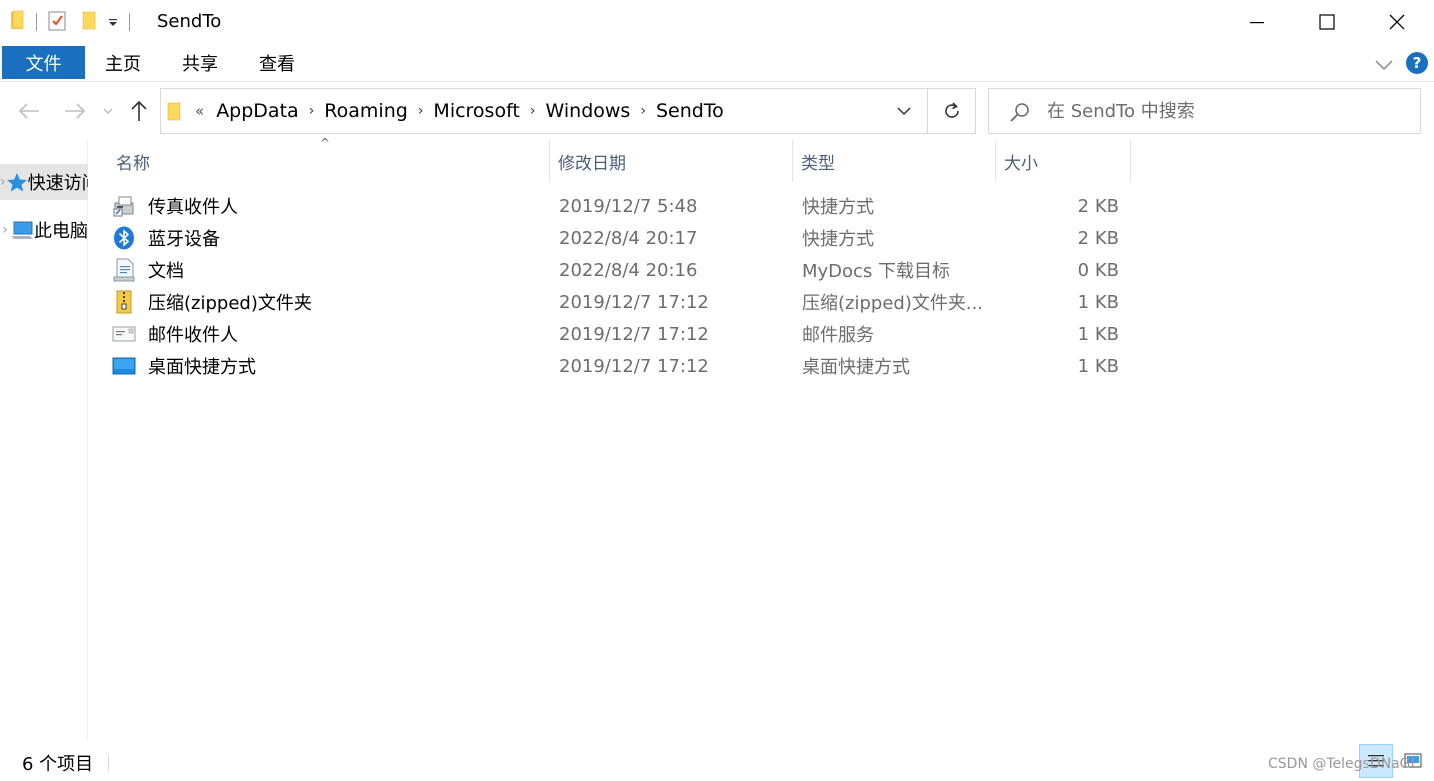 This screenshot has width=1434, height=781. Describe the element at coordinates (690, 111) in the screenshot. I see `breadcrumb-item: SendTo` at that location.